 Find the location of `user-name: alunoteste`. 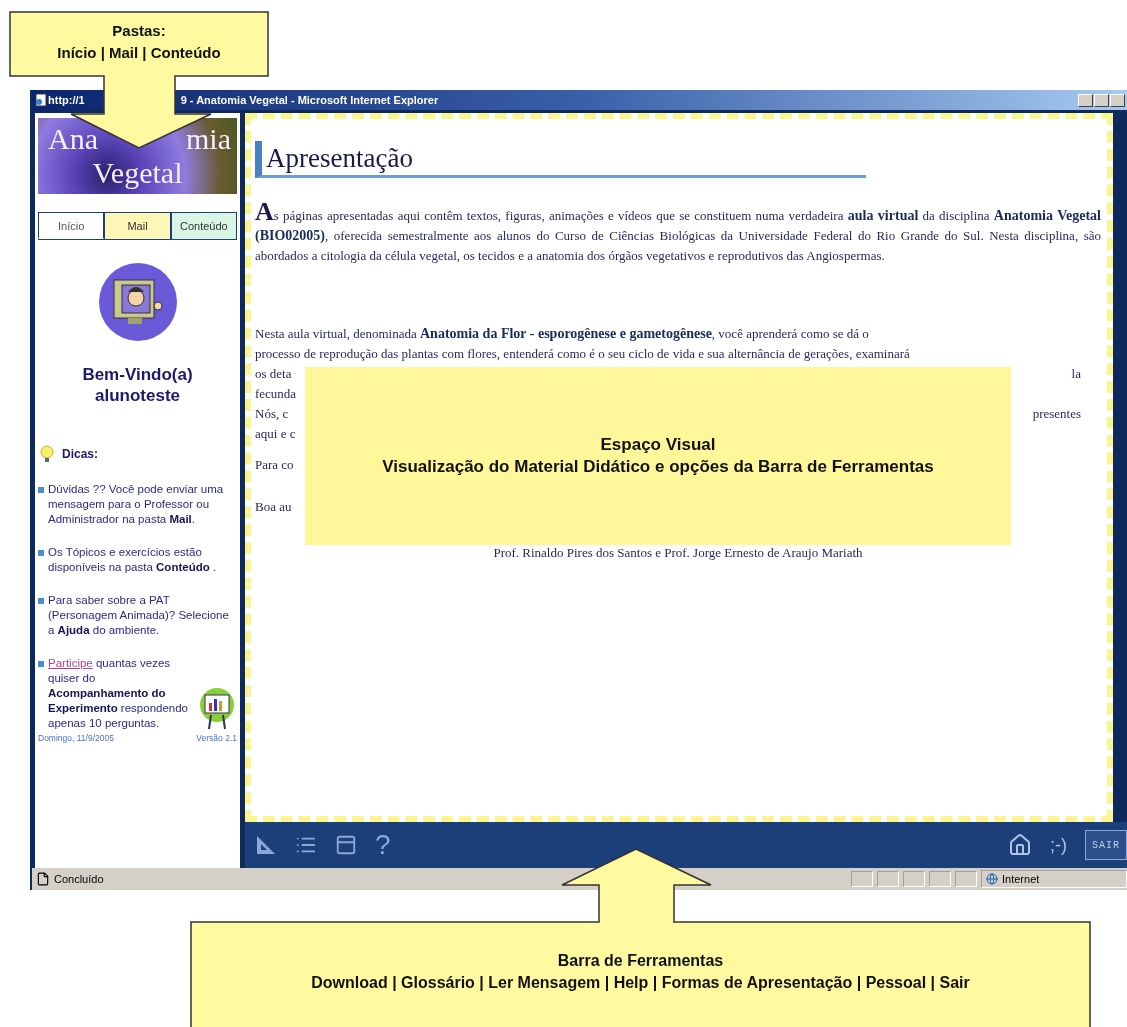

user-name: alunoteste is located at coordinates (137, 395).